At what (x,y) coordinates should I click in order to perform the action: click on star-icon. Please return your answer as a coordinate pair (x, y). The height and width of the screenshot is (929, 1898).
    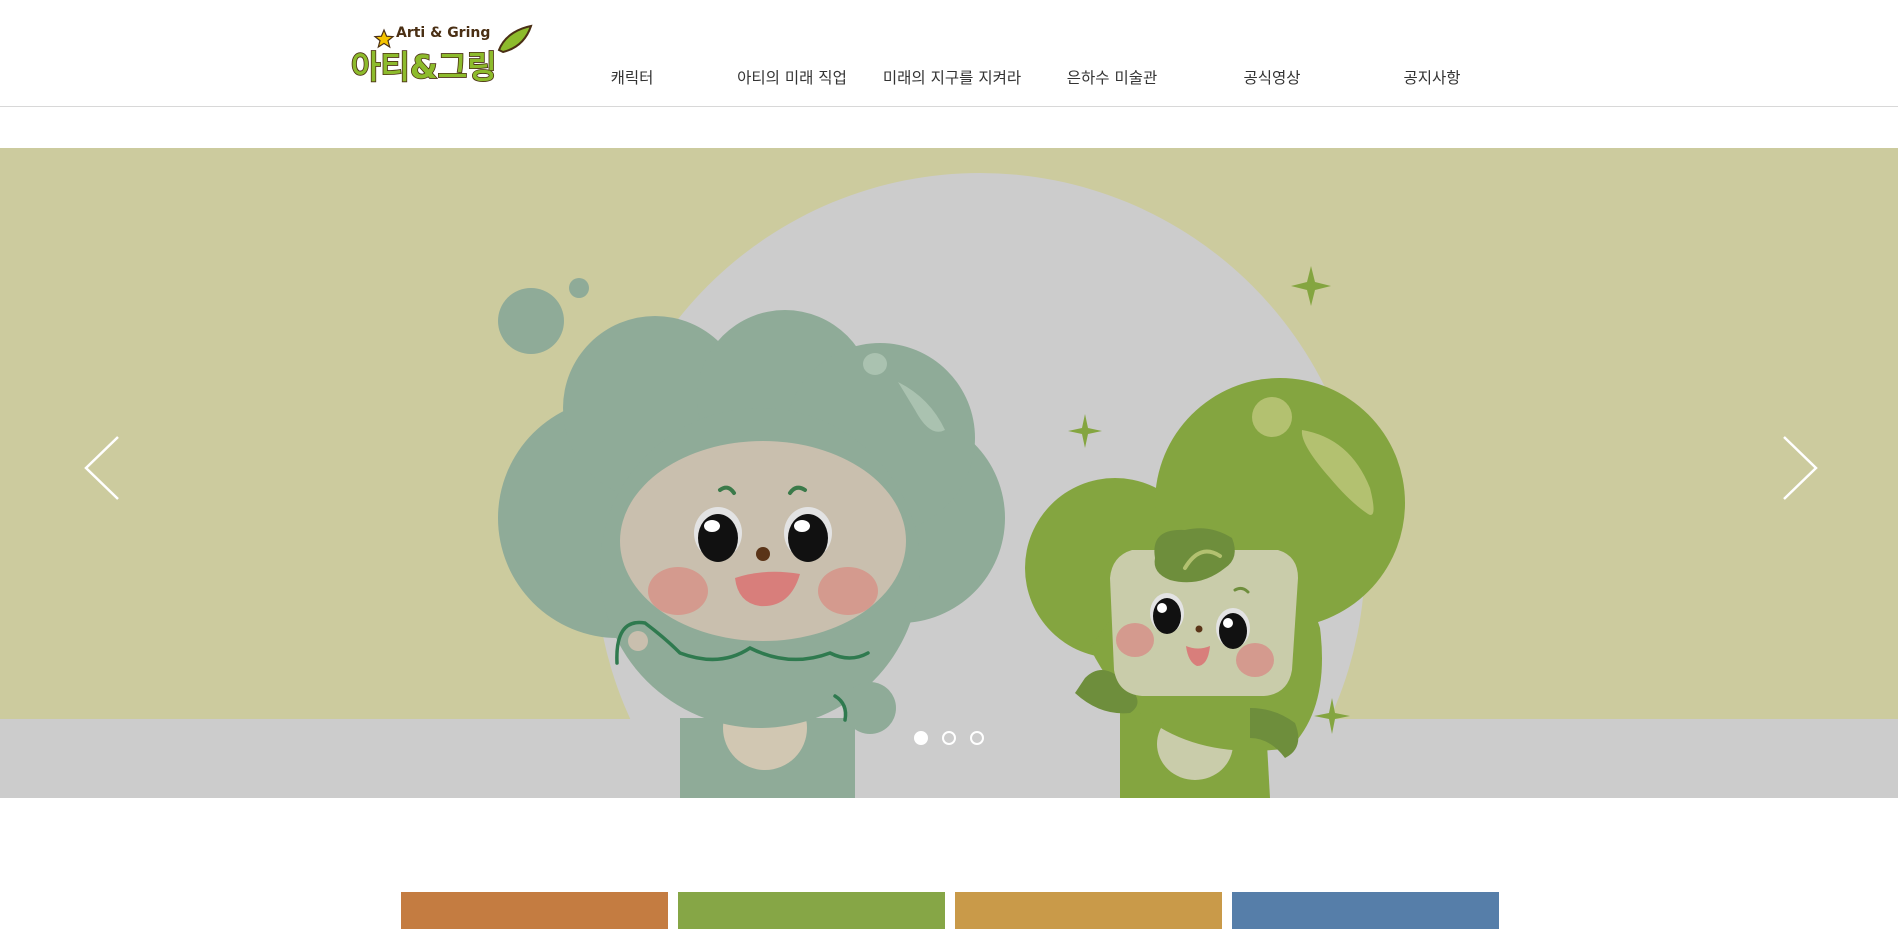
    Looking at the image, I should click on (384, 38).